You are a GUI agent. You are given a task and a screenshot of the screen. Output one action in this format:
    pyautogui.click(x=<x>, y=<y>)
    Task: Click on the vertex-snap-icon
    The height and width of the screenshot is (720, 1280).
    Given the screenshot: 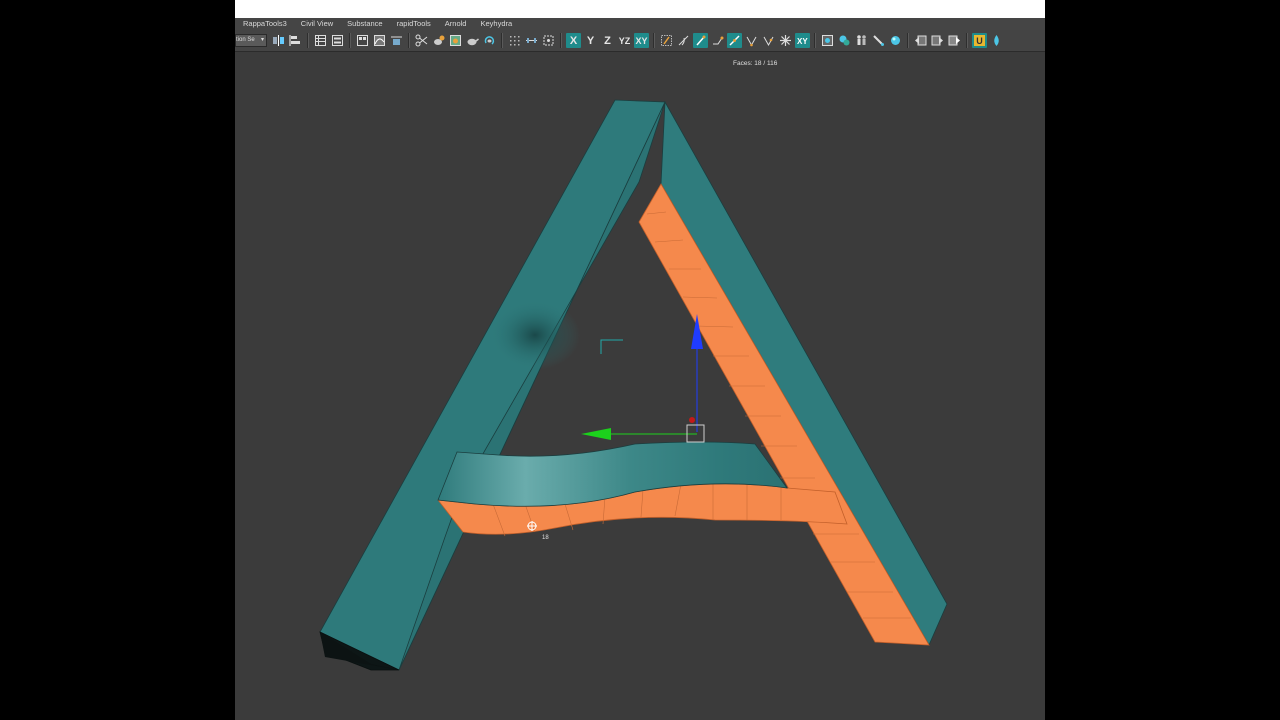 What is the action you would take?
    pyautogui.click(x=751, y=41)
    